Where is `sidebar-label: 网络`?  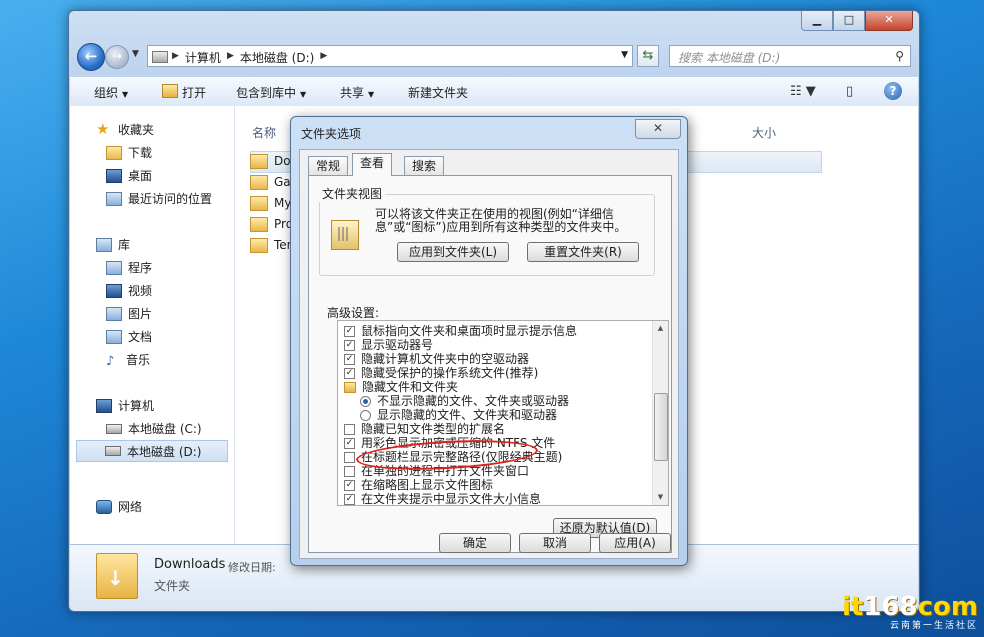 sidebar-label: 网络 is located at coordinates (130, 507).